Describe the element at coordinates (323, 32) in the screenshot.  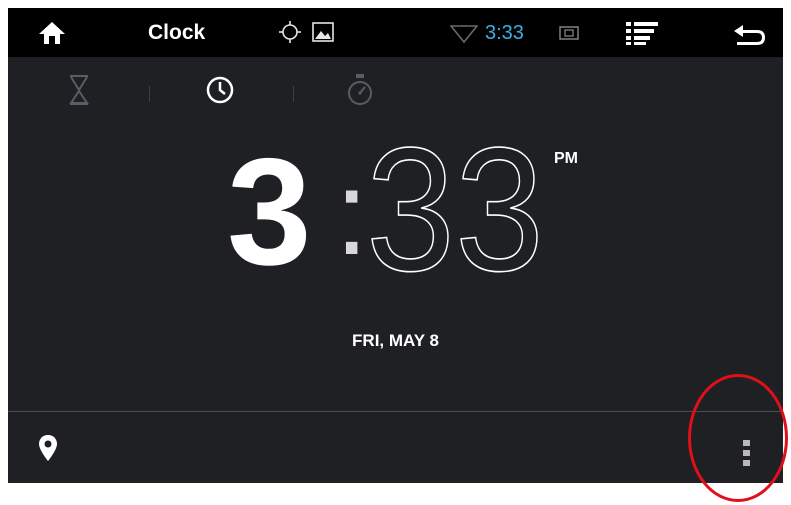
I see `gallery-icon` at that location.